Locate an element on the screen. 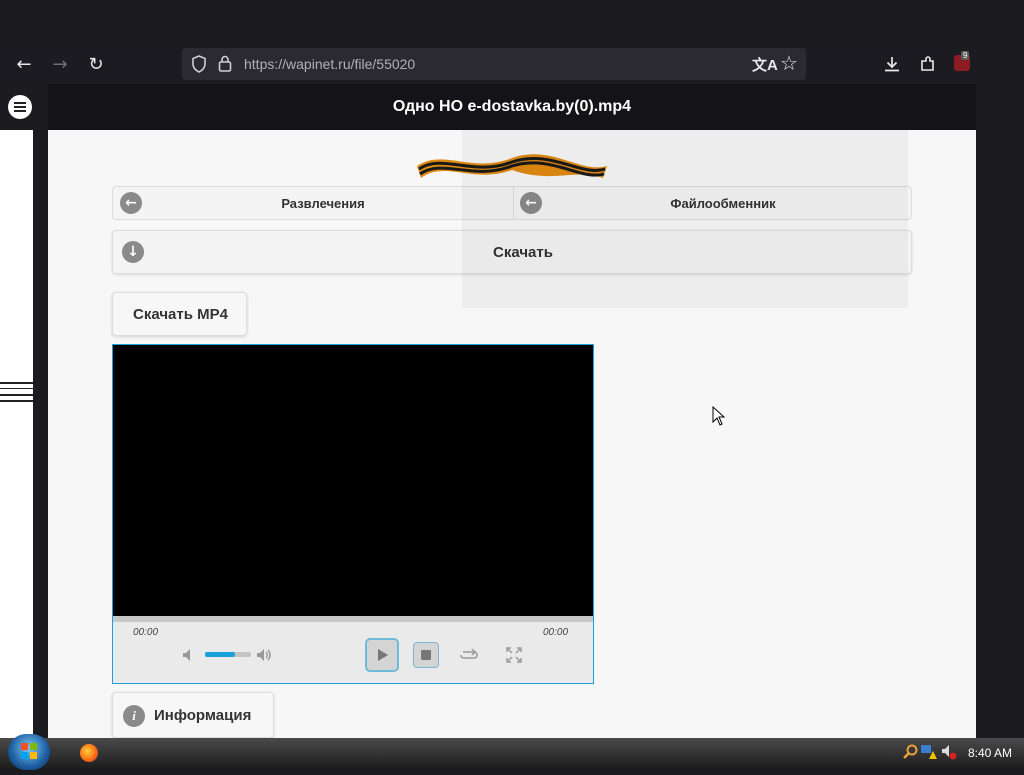 This screenshot has height=775, width=1024. volume-level-fill is located at coordinates (220, 654).